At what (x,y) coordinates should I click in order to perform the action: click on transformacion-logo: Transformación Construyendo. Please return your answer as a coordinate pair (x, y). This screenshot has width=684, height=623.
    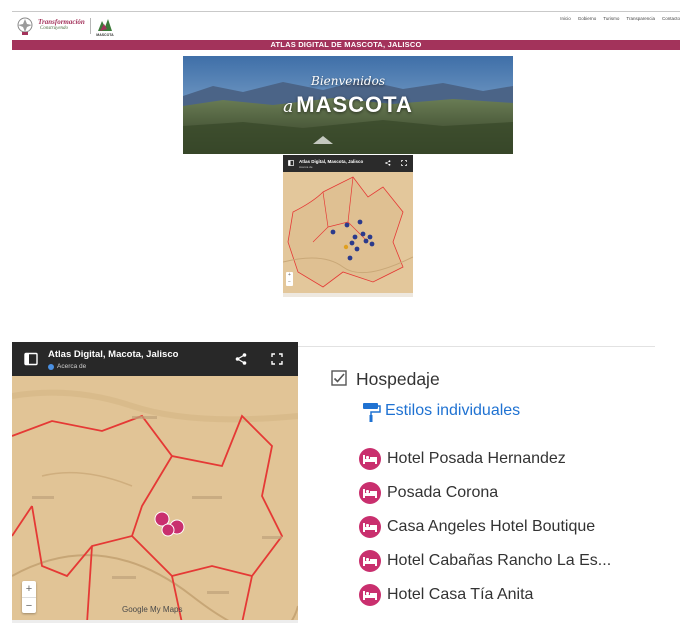
    Looking at the image, I should click on (63, 26).